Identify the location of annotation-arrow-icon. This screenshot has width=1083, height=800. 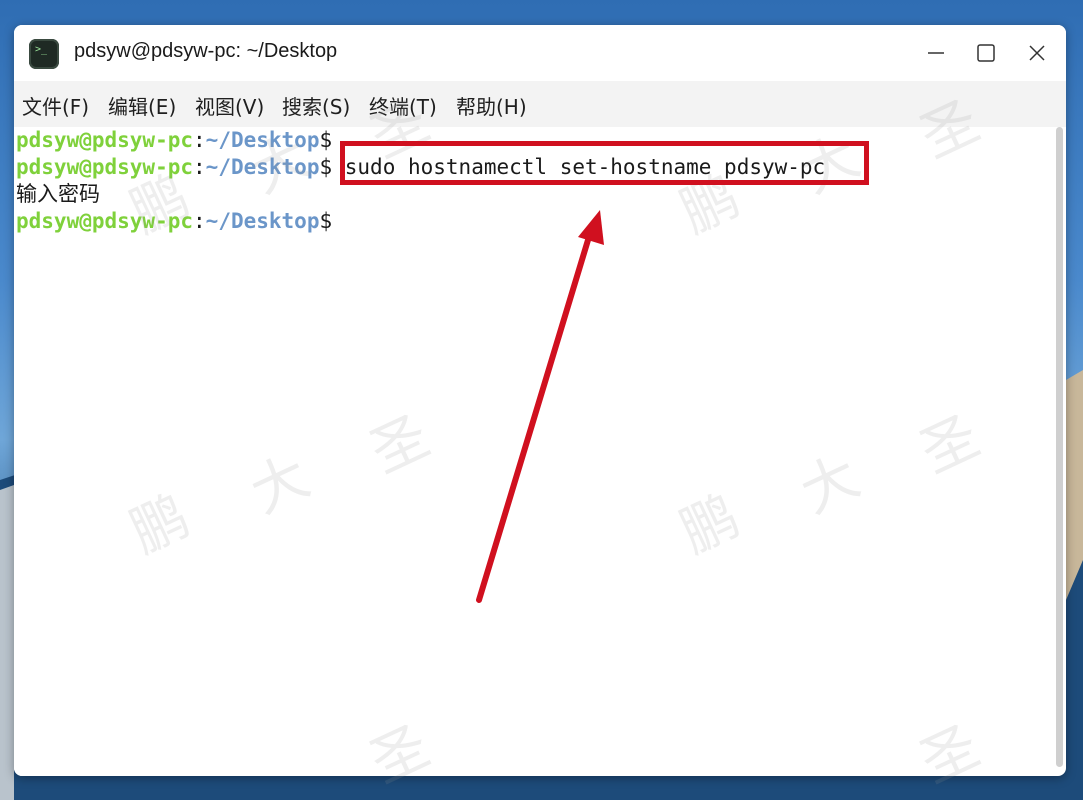
(540, 406).